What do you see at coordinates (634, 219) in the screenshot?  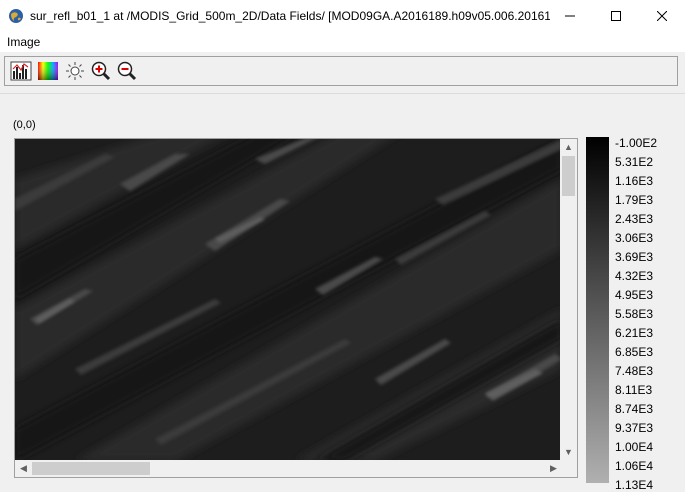 I see `colorbar-tick-label: 2.43E3` at bounding box center [634, 219].